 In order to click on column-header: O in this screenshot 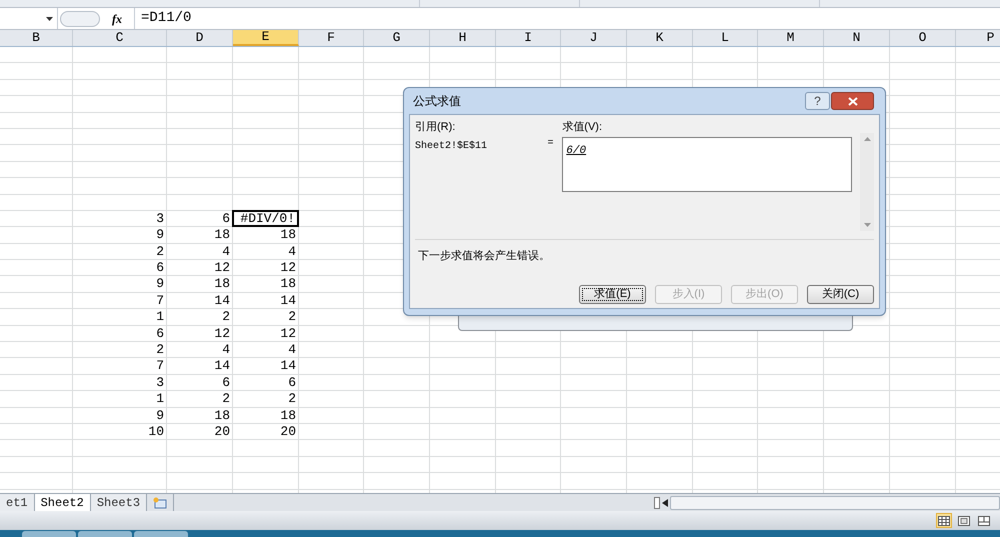, I will do `click(923, 38)`.